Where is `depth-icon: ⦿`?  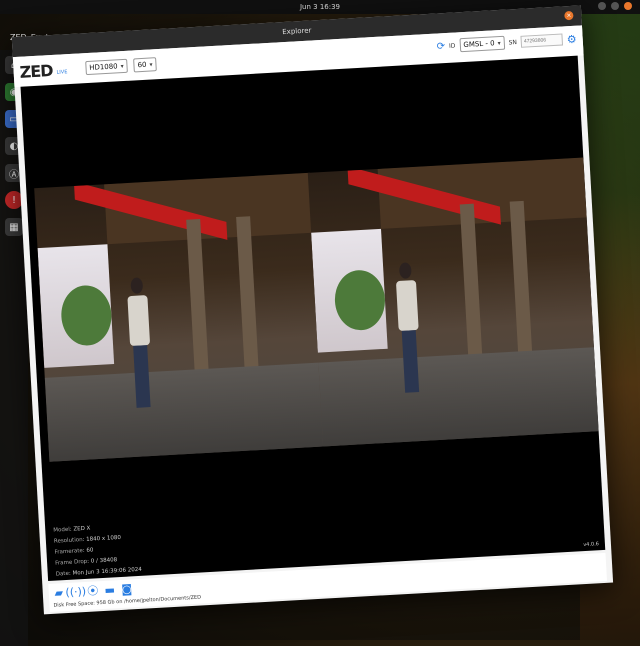 depth-icon: ⦿ is located at coordinates (92, 591).